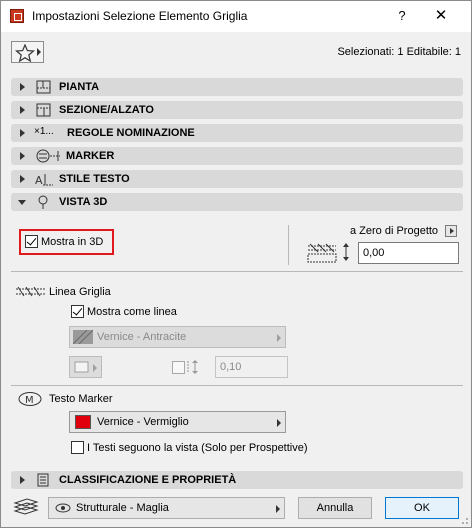 This screenshot has height=528, width=472. What do you see at coordinates (83, 337) in the screenshot?
I see `surface-swatch-icon` at bounding box center [83, 337].